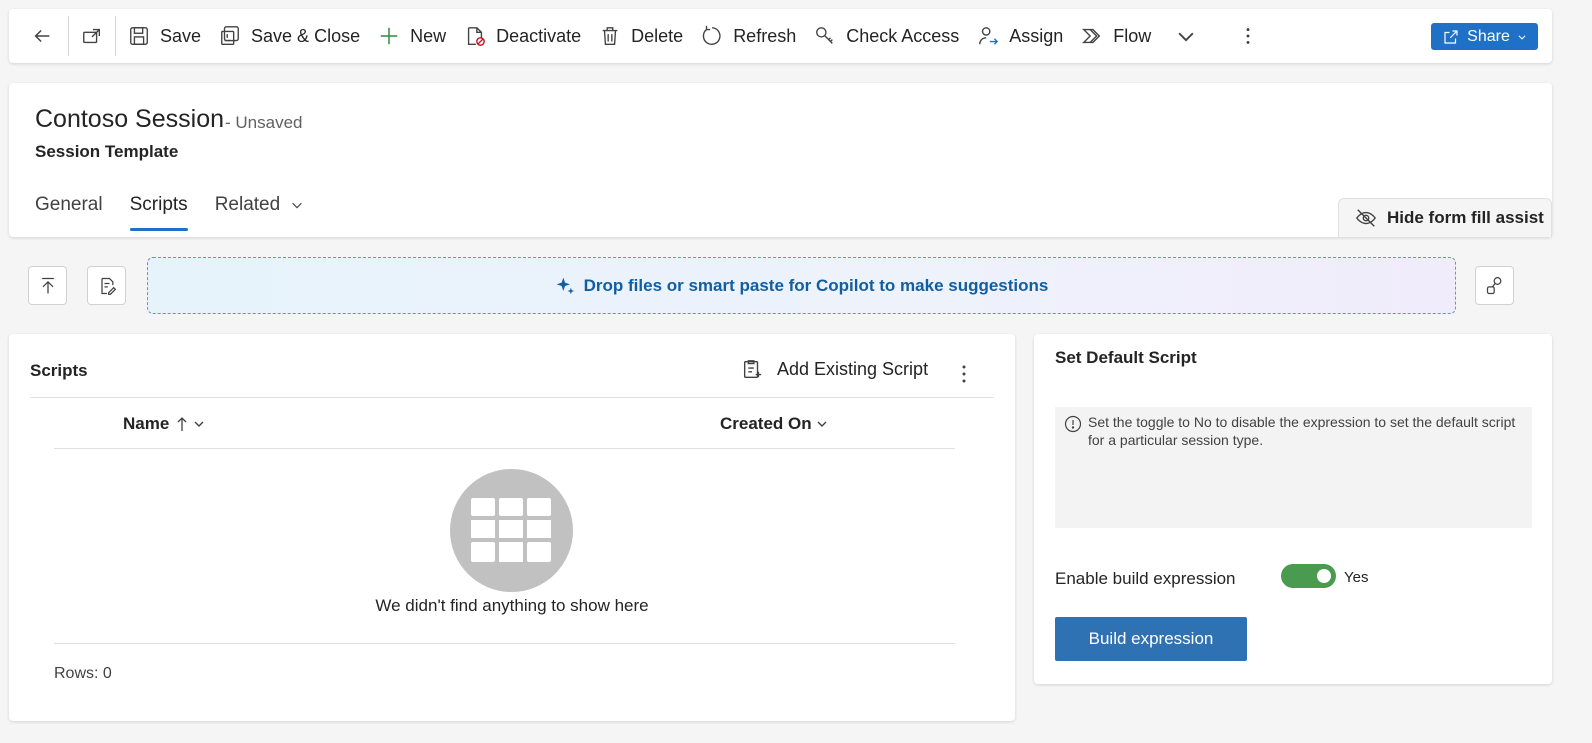 This screenshot has height=743, width=1592. I want to click on key-icon, so click(825, 35).